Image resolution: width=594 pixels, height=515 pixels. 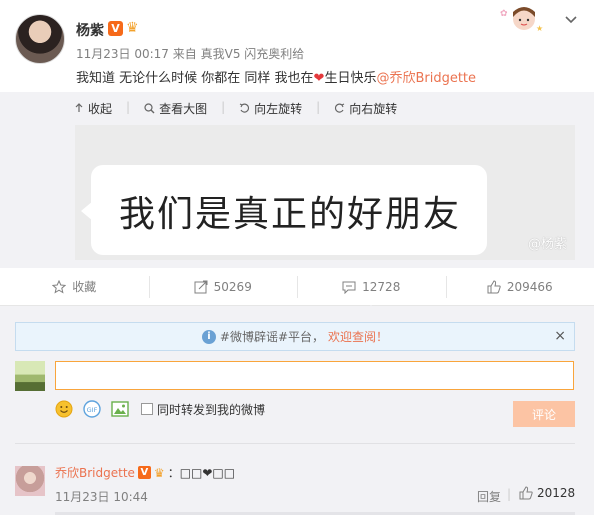 I want to click on comment-icon, so click(x=349, y=287).